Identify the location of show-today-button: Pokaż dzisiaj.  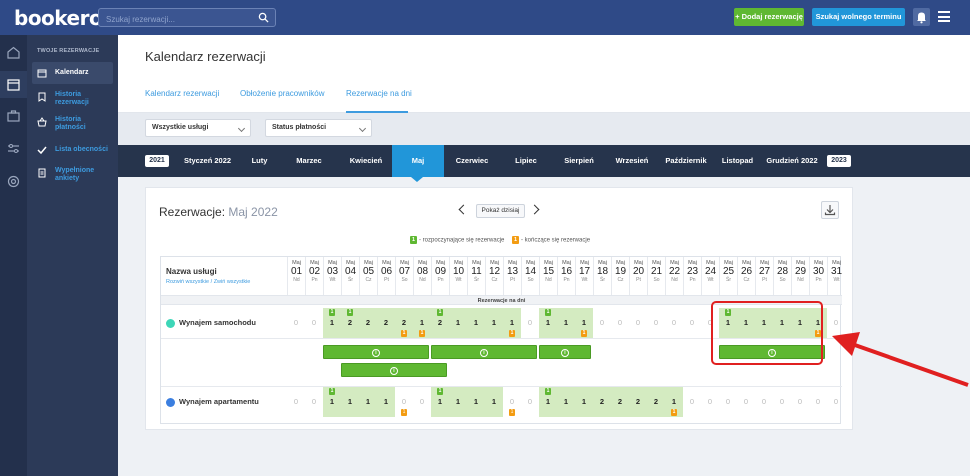
(500, 211).